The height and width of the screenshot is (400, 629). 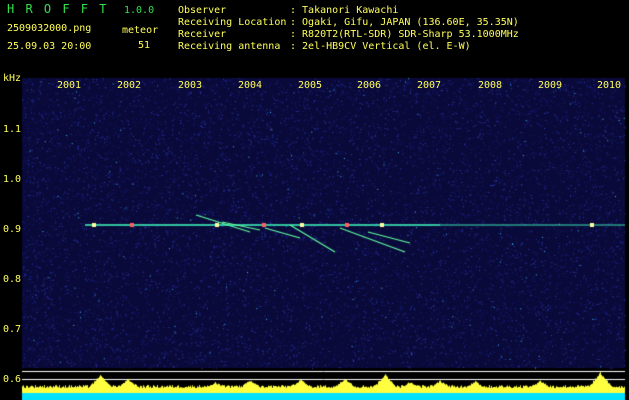 I want to click on x-tick-label: 2001, so click(x=69, y=85).